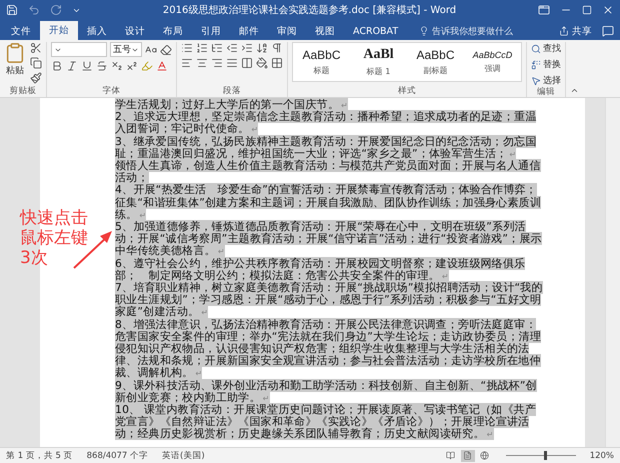  I want to click on editing-button: 查找, so click(546, 48).